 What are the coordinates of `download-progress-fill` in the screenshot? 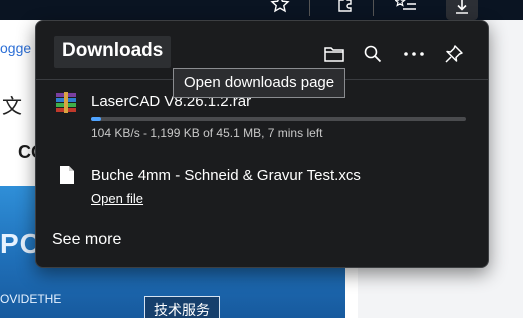 It's located at (96, 119).